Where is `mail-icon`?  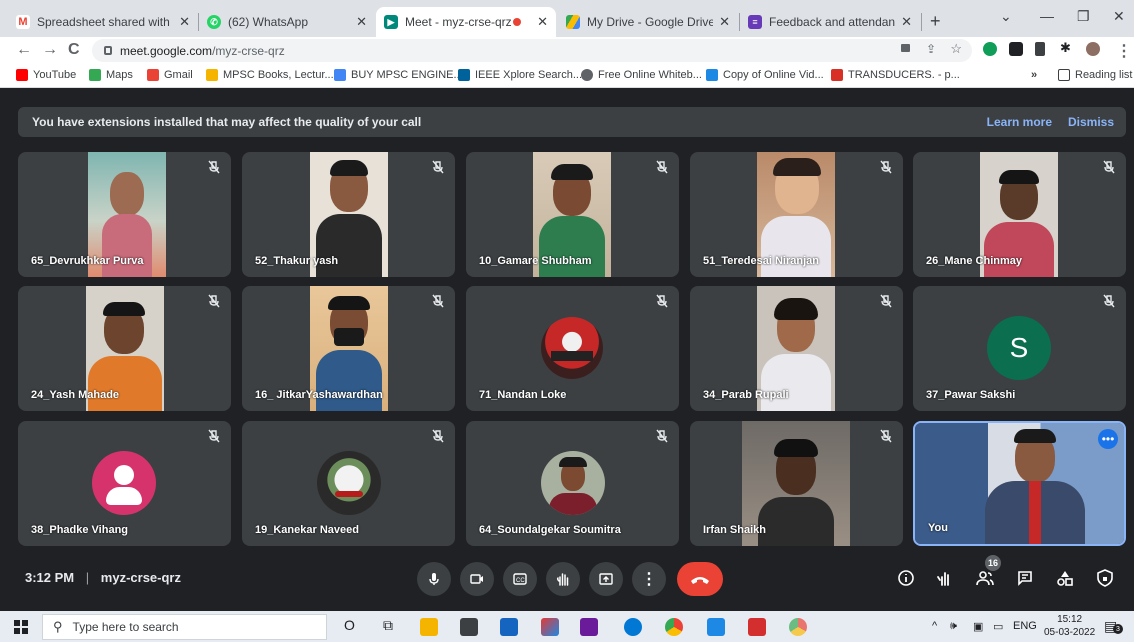
mail-icon is located at coordinates (509, 627).